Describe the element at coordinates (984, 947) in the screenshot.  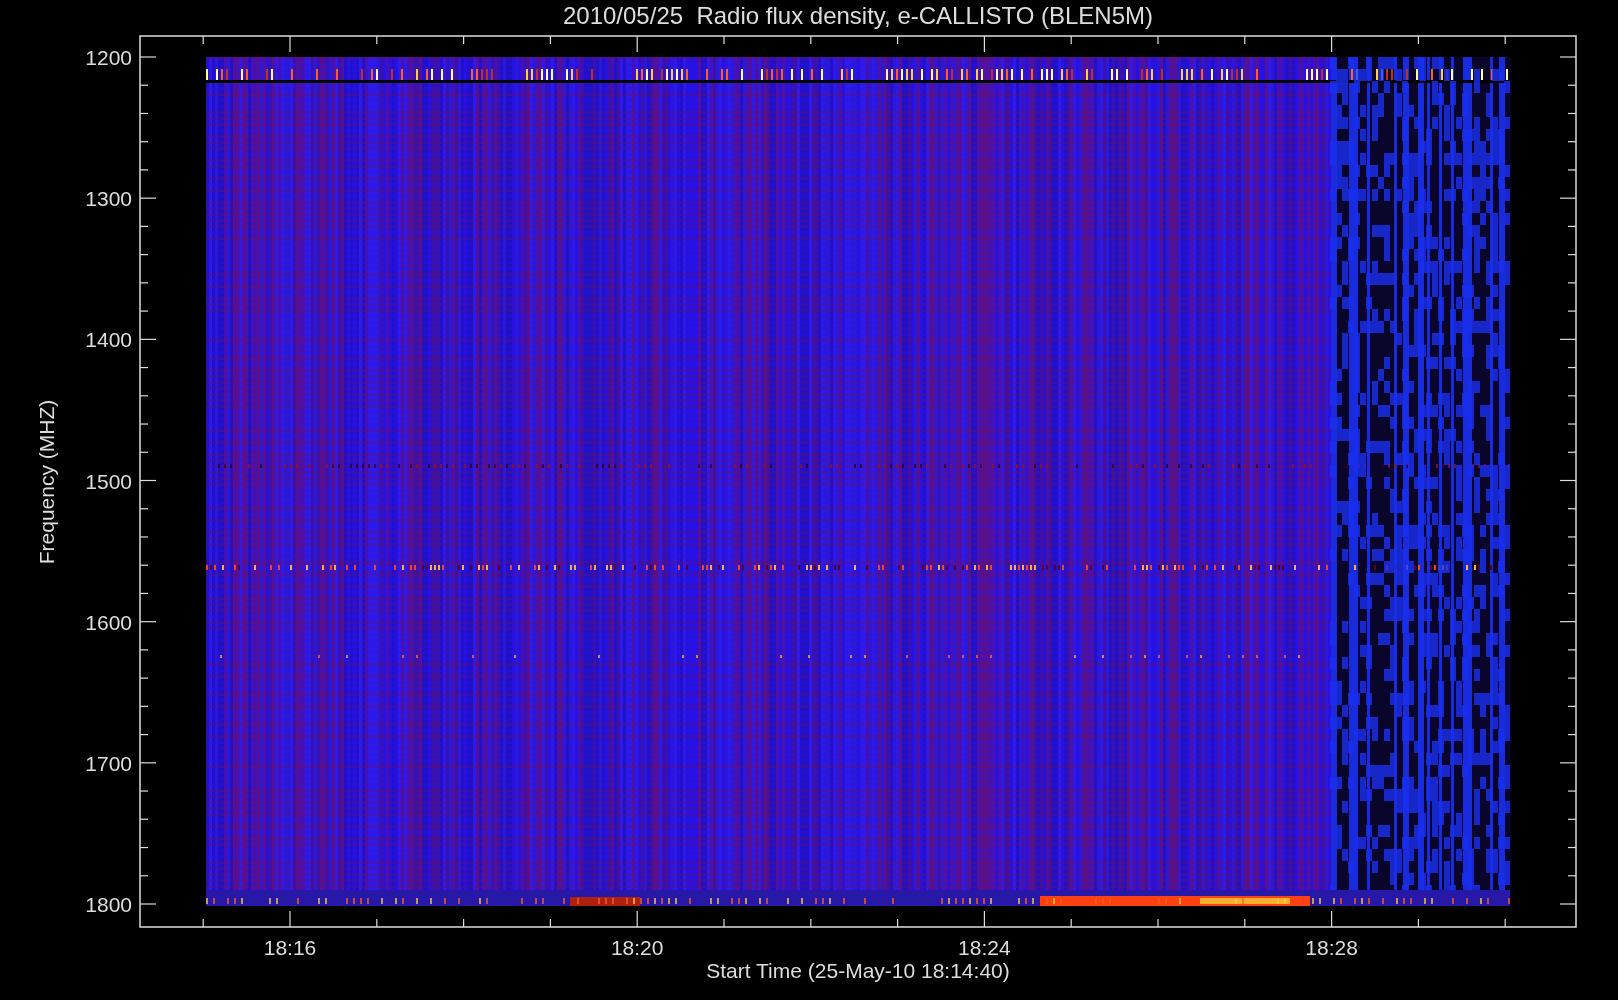
I see `x-tick-label: 18:24` at that location.